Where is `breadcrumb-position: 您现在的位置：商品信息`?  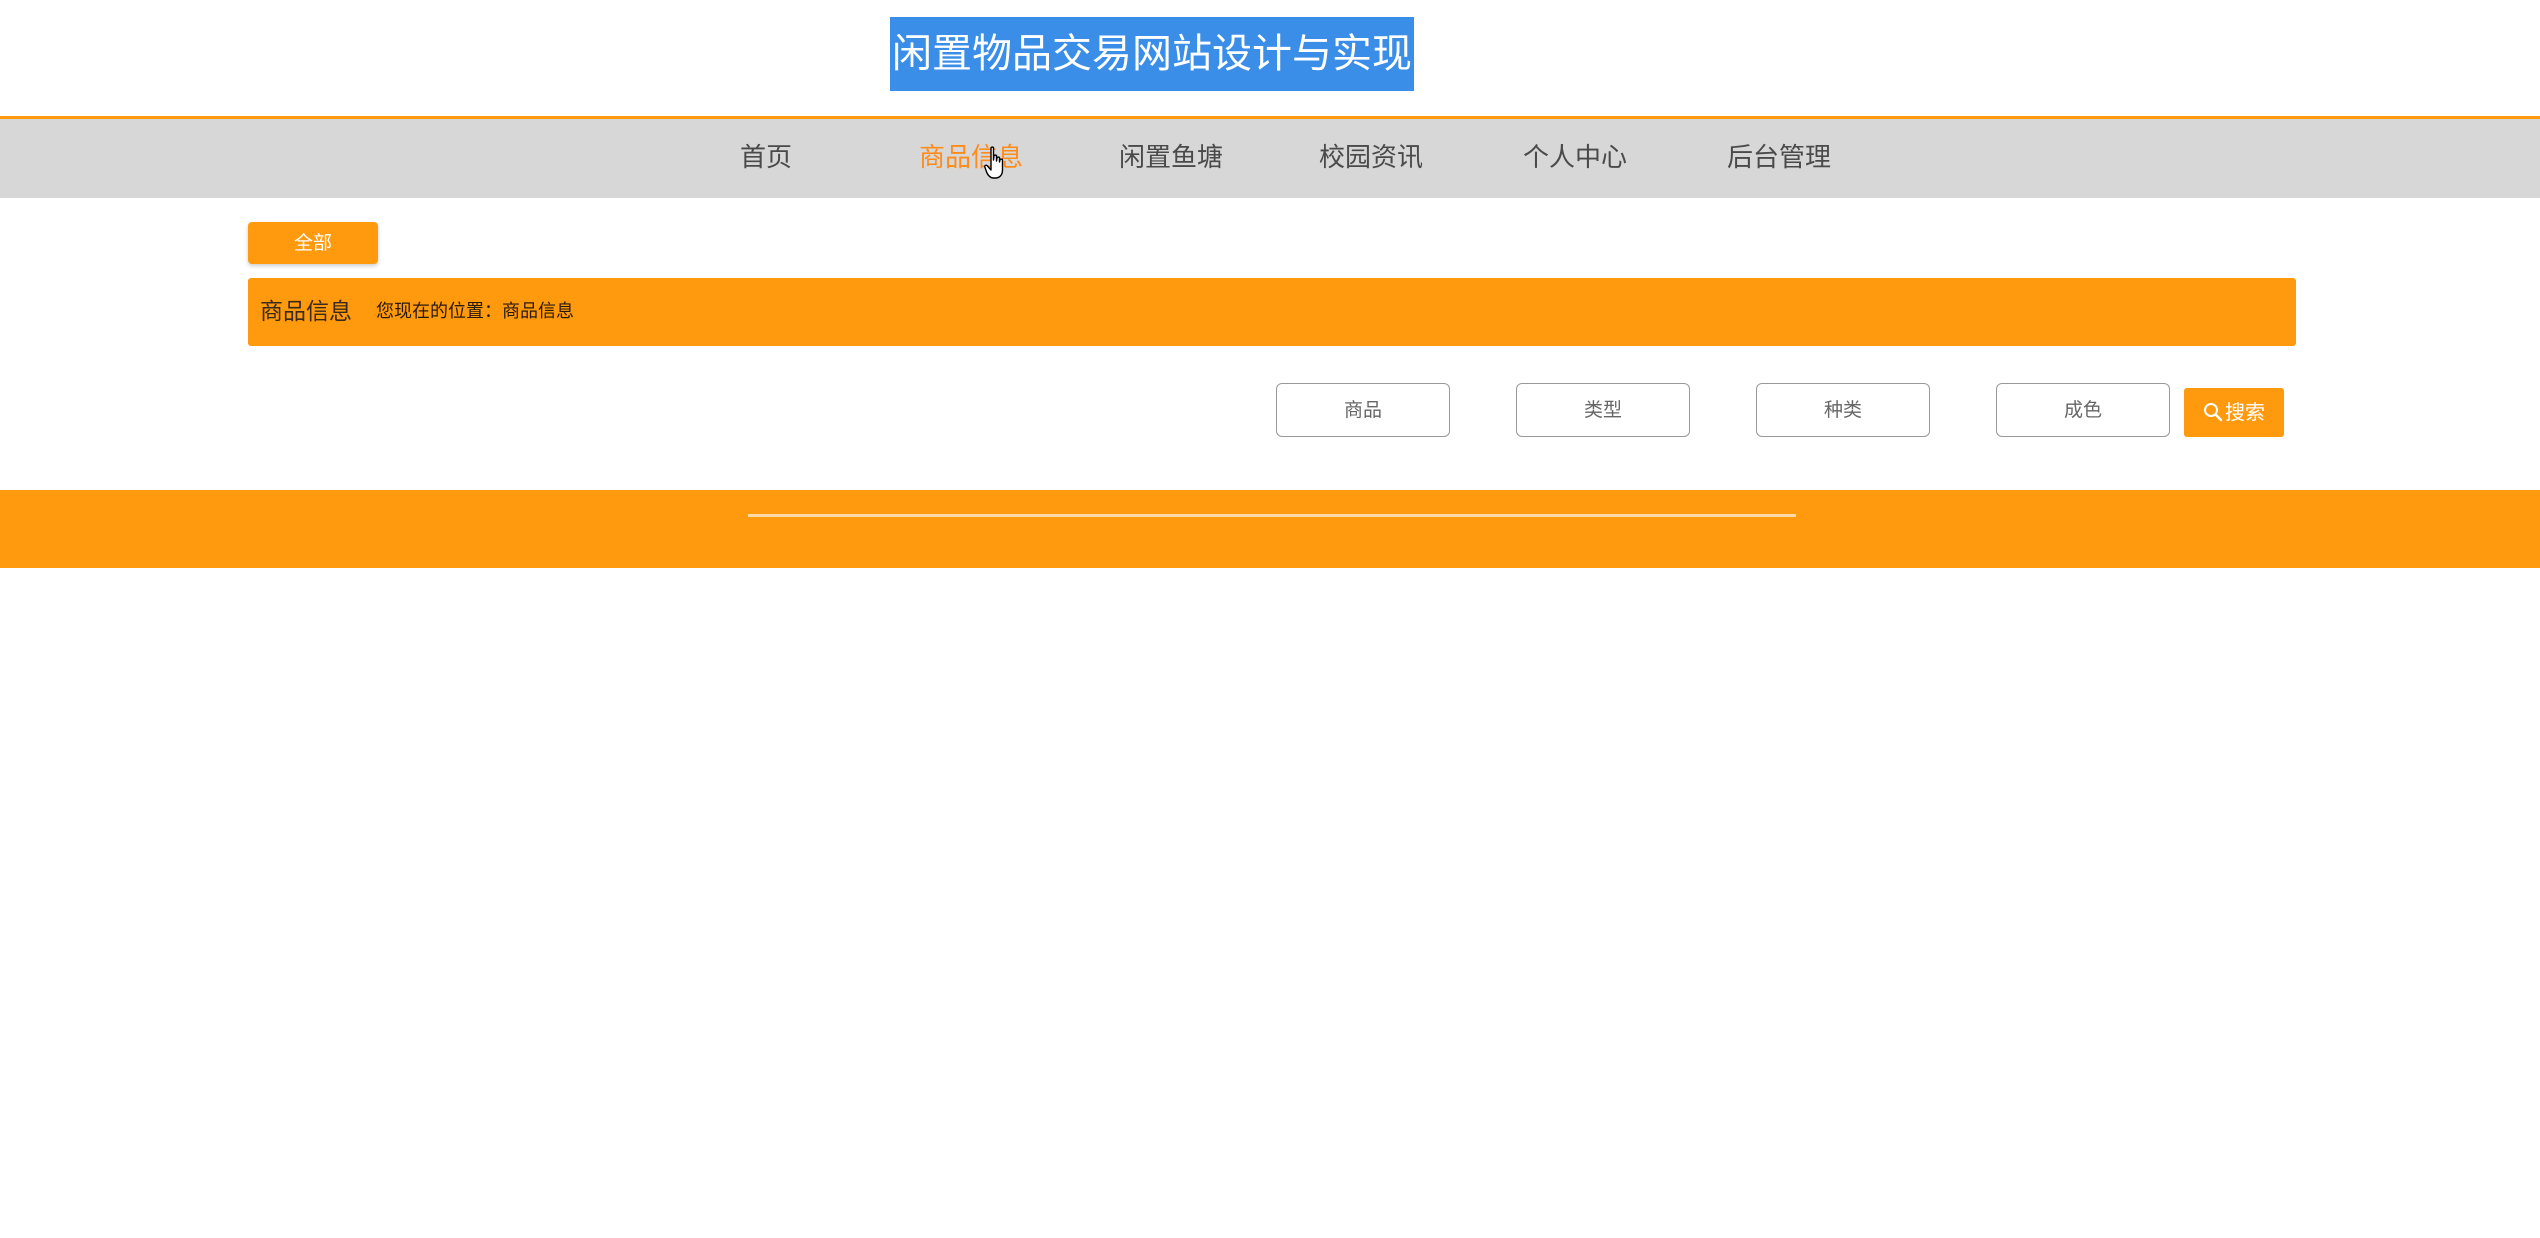 breadcrumb-position: 您现在的位置：商品信息 is located at coordinates (475, 311).